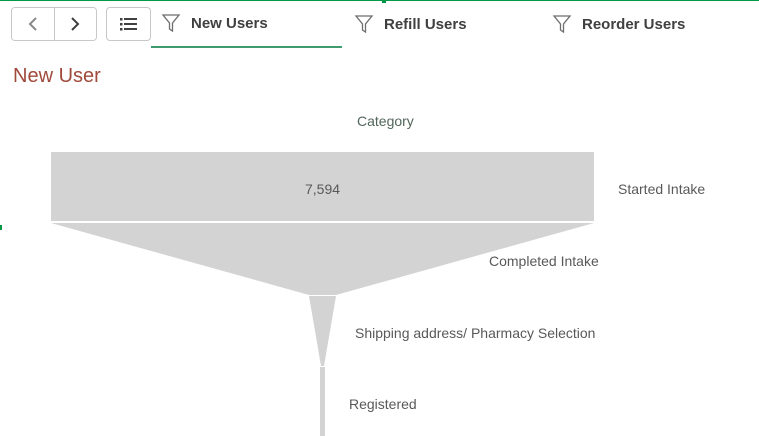  I want to click on chevron-left-icon, so click(32, 24).